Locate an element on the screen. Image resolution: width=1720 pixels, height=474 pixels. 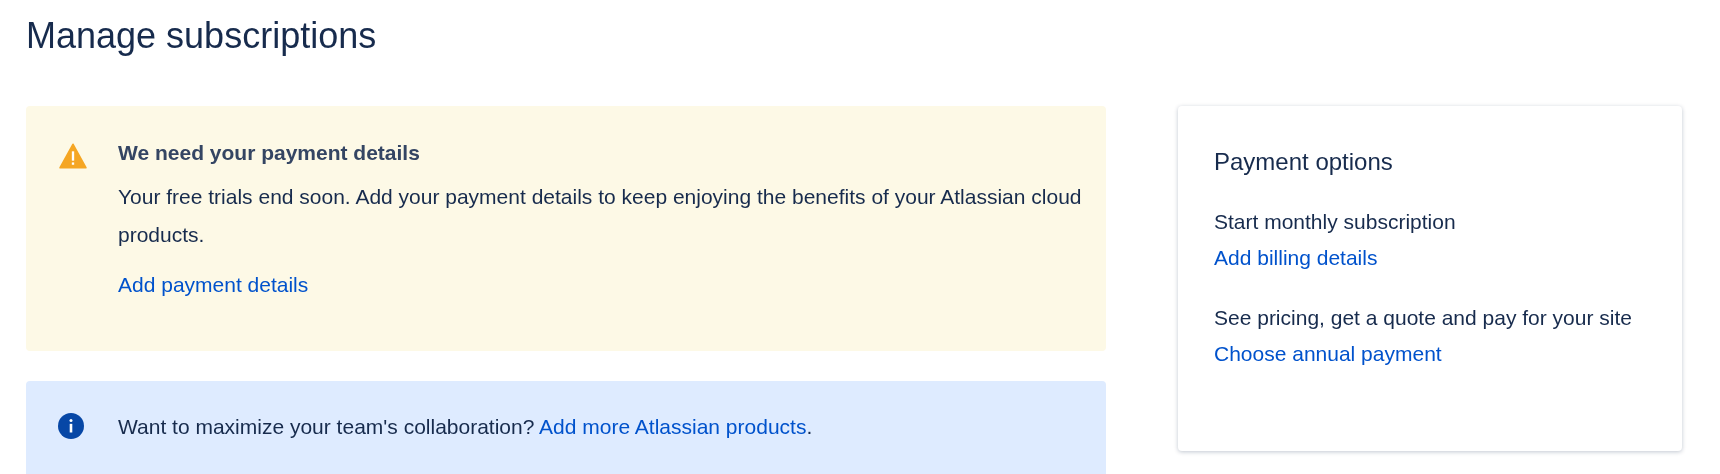
option-text: See pricing, get a quote and pay for your site is located at coordinates (1423, 318).